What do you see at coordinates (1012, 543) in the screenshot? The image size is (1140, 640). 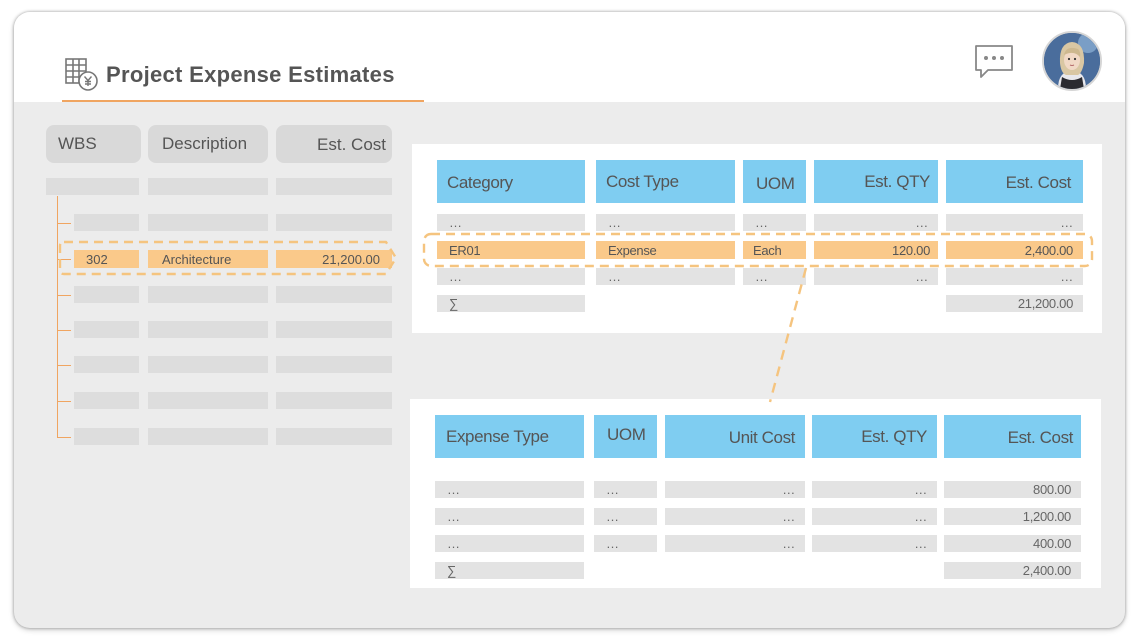 I see `expense-table-cell: 400.00` at bounding box center [1012, 543].